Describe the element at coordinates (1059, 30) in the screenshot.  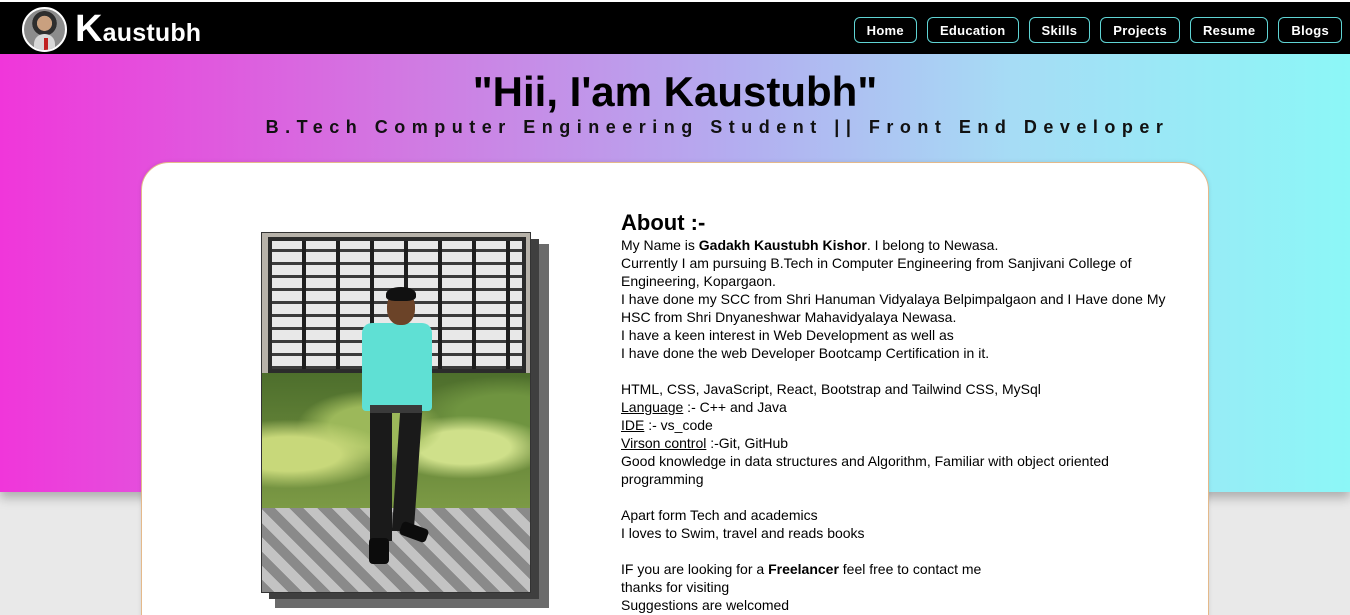
I see `nav-skills-button: Skills` at that location.